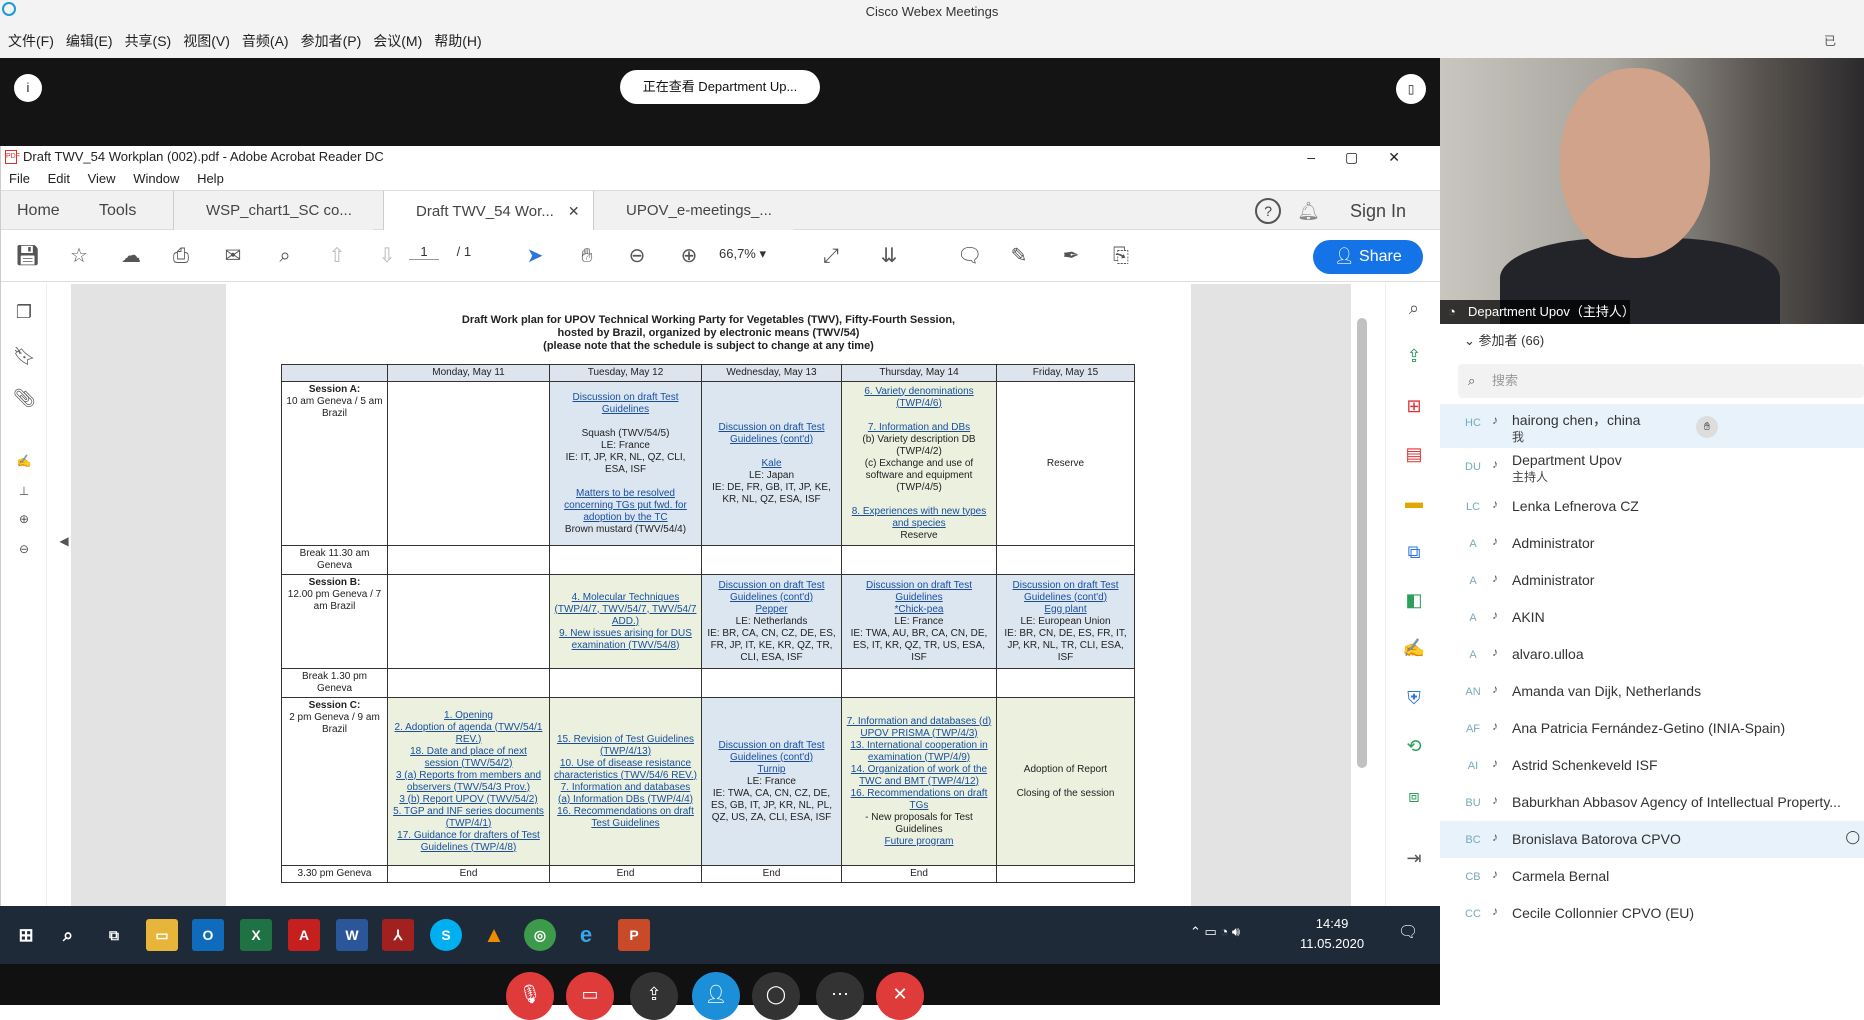  I want to click on print-production-icon: ⧈, so click(1414, 796).